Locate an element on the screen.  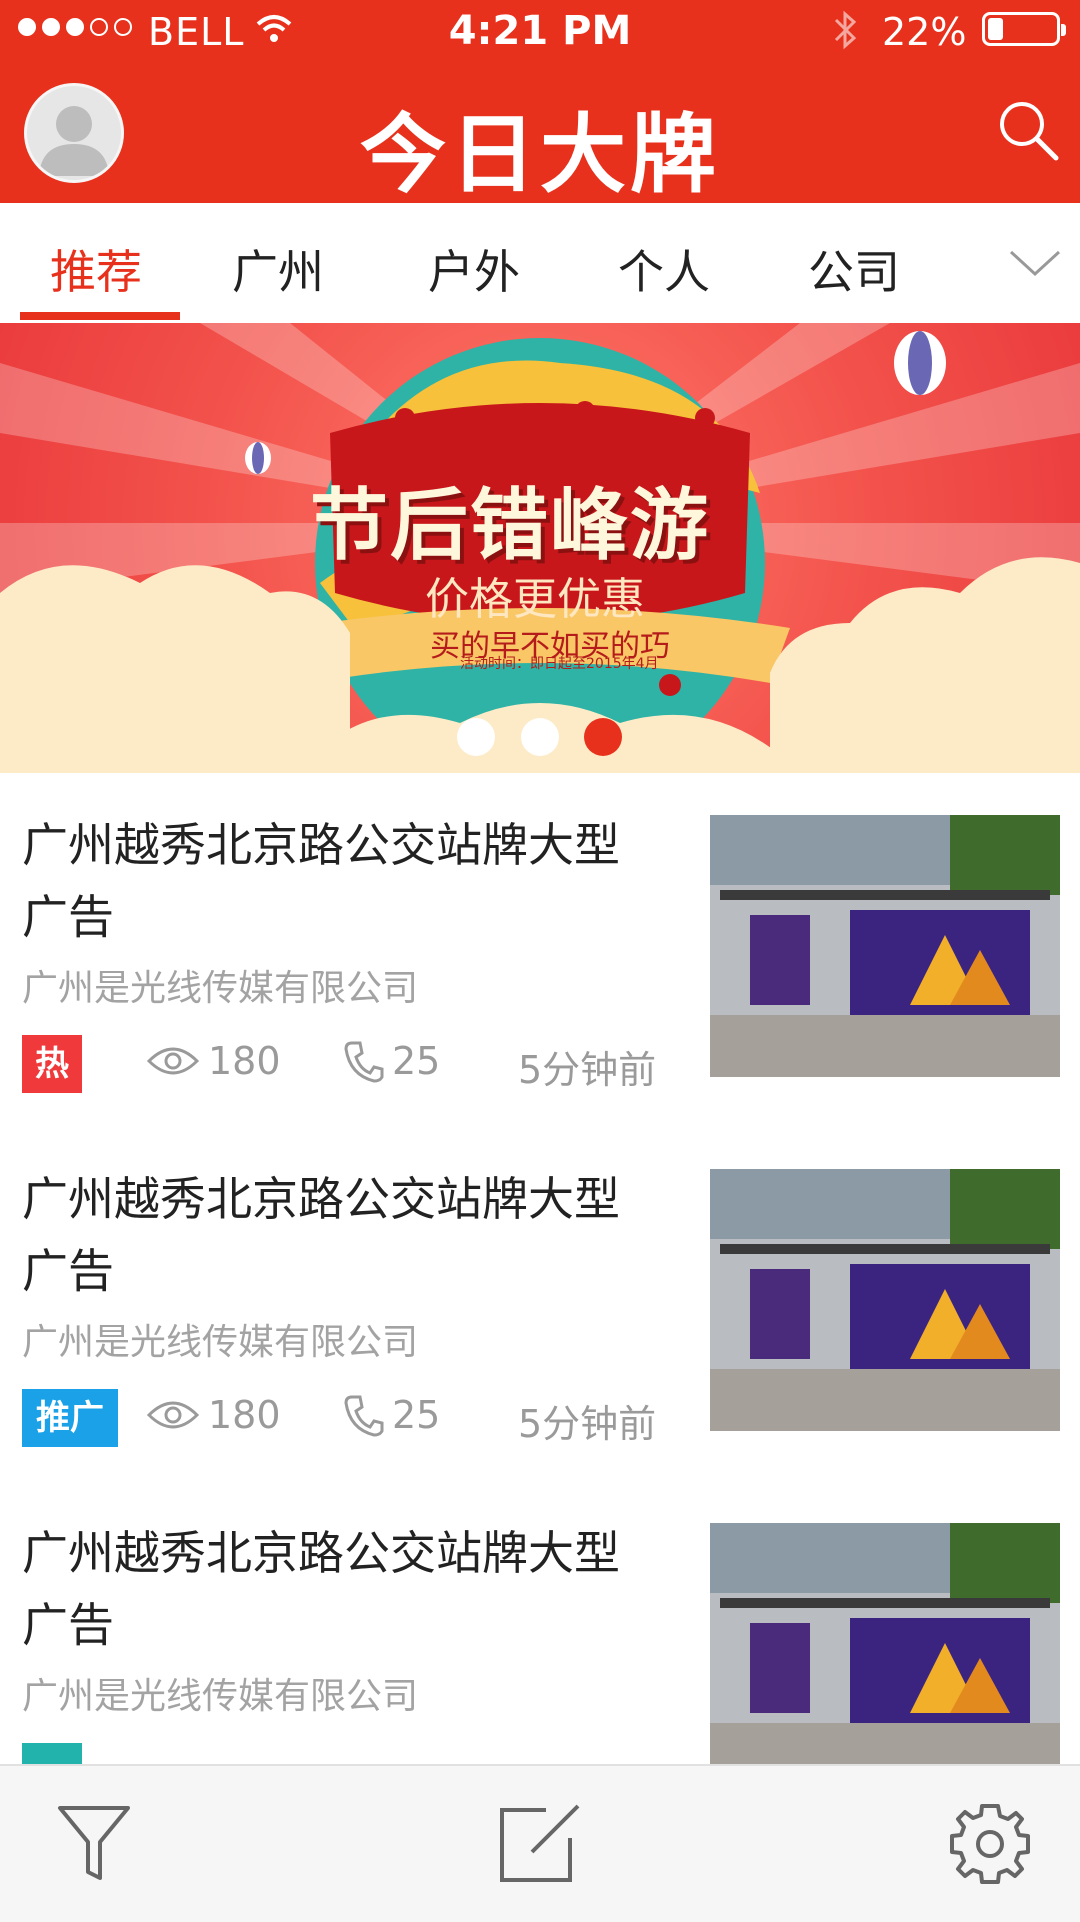
banner-period: 活动时间：即日起至2015年4月 is located at coordinates (559, 664).